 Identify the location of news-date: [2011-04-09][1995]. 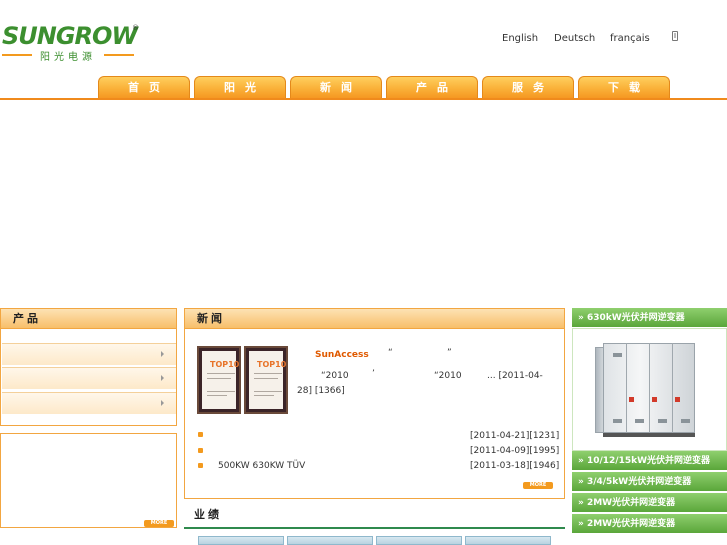
(515, 451).